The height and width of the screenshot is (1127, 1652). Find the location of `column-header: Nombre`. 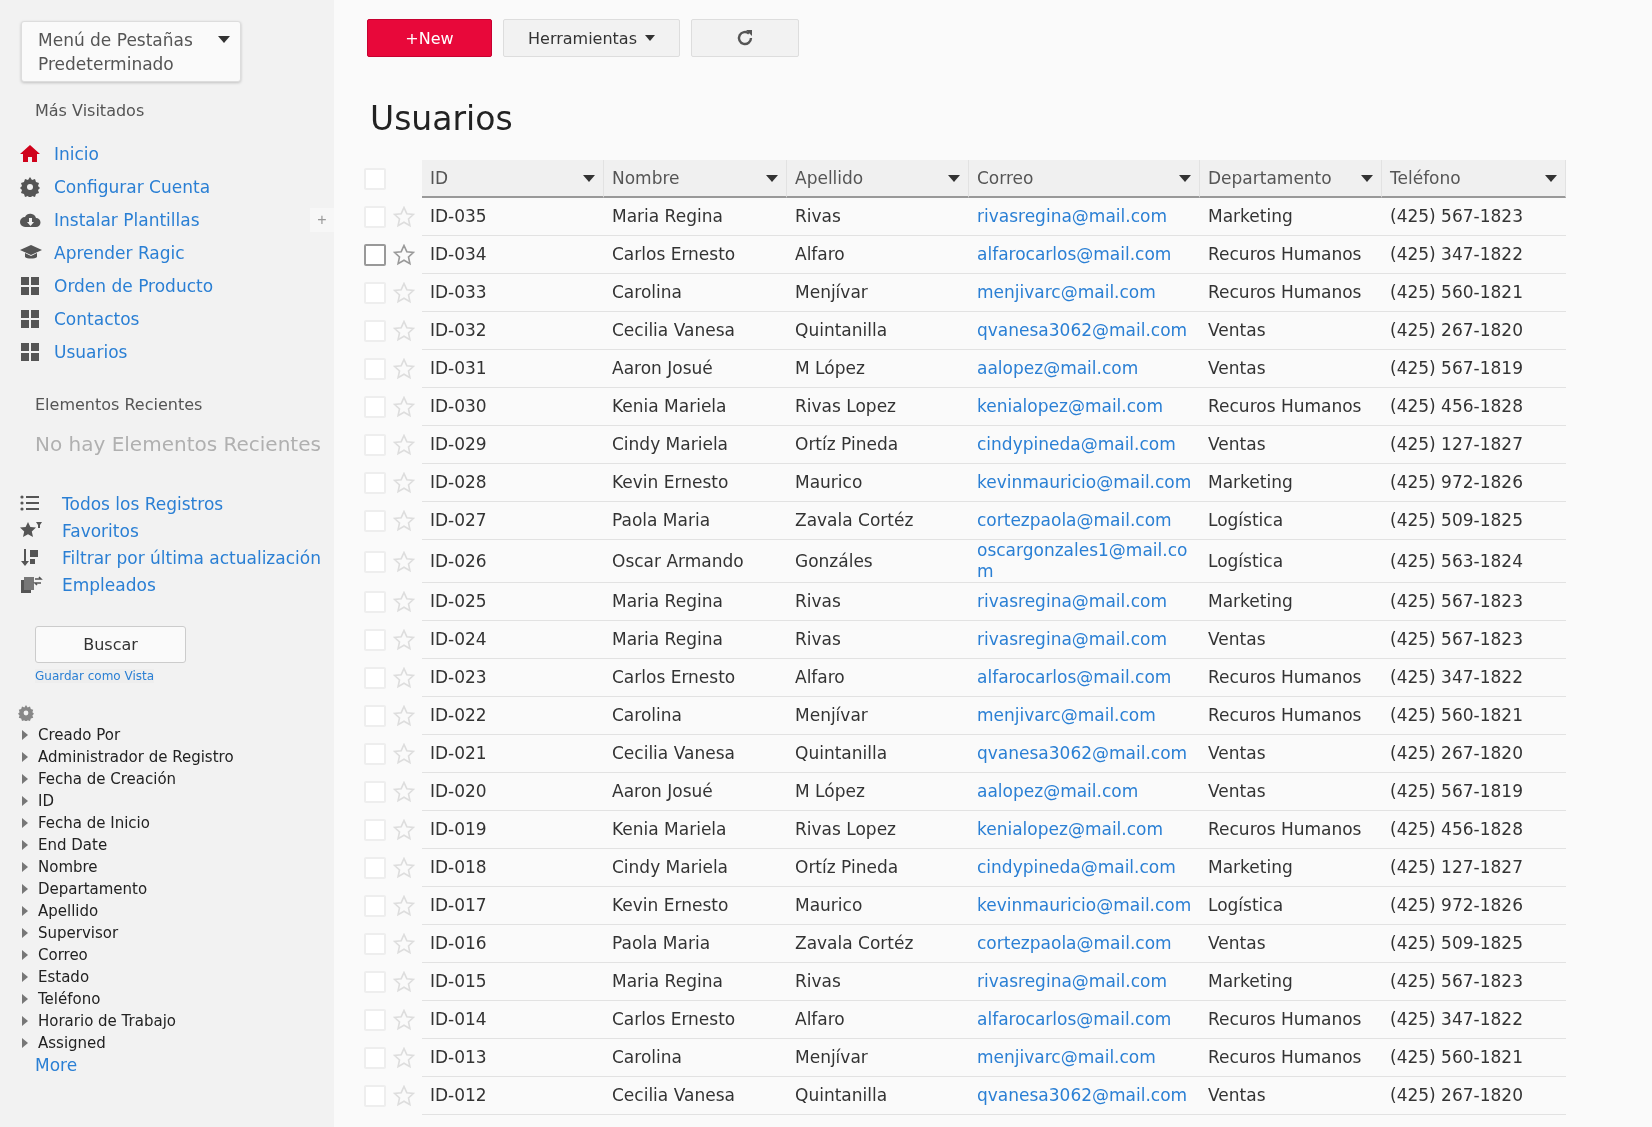

column-header: Nombre is located at coordinates (695, 179).